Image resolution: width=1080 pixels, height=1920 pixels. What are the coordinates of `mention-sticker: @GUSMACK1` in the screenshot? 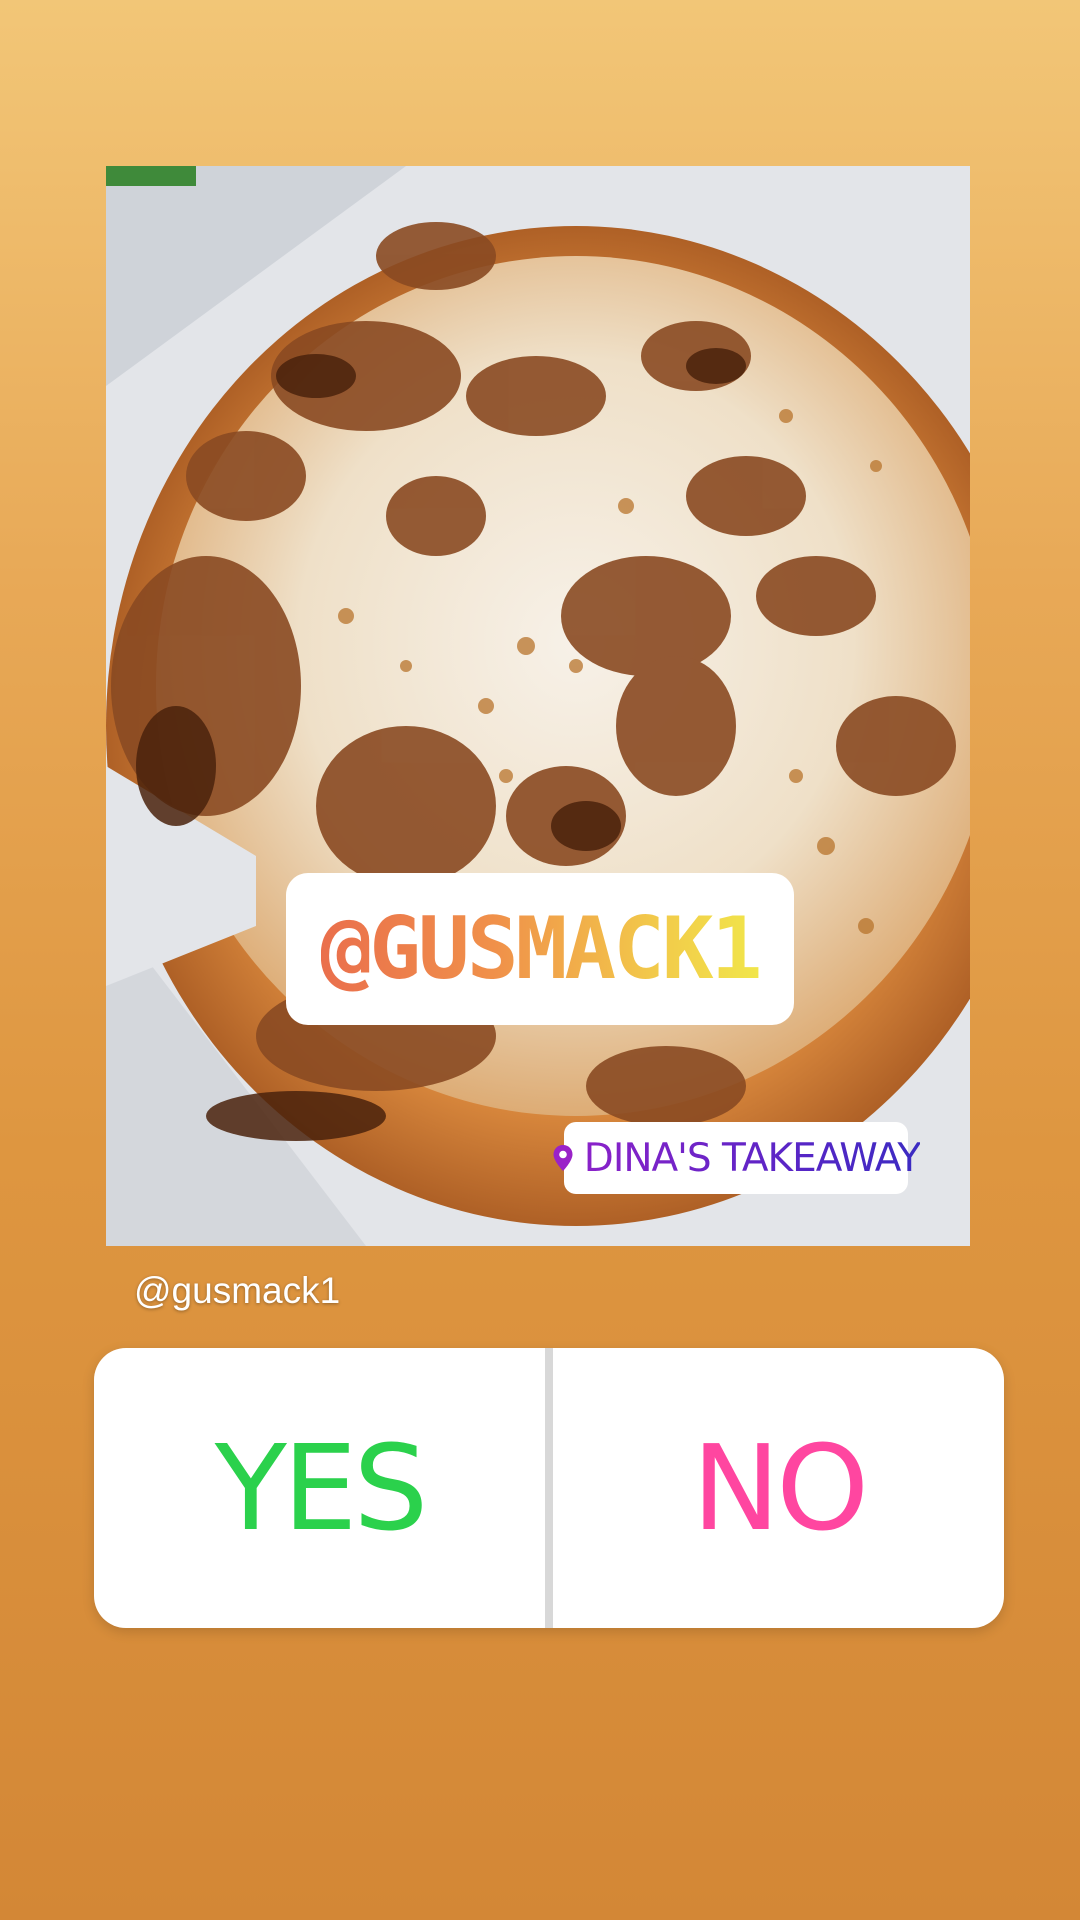 It's located at (540, 949).